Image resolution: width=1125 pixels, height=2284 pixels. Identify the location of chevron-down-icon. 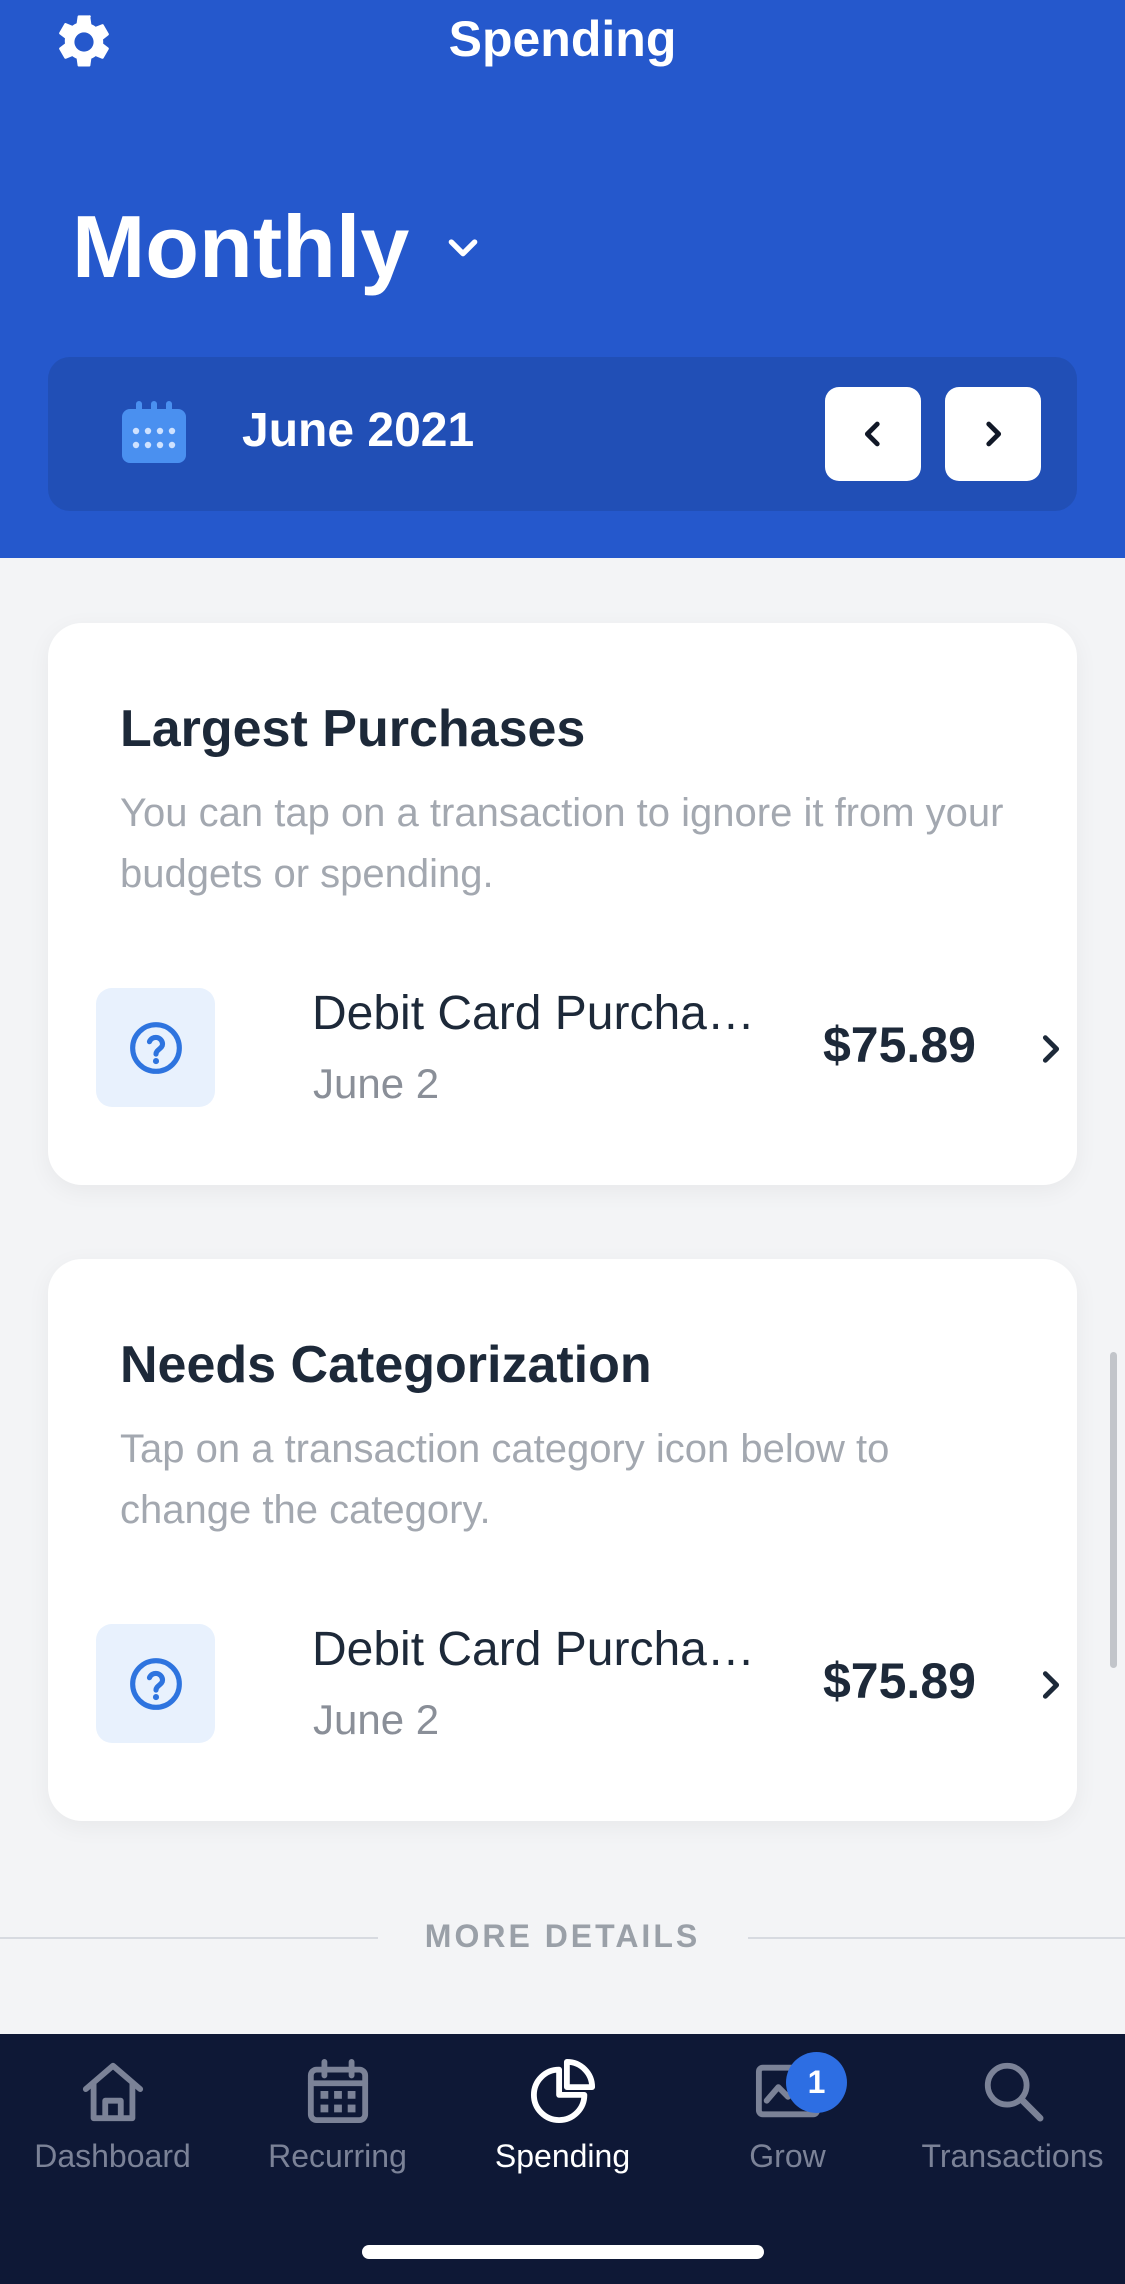
(463, 248).